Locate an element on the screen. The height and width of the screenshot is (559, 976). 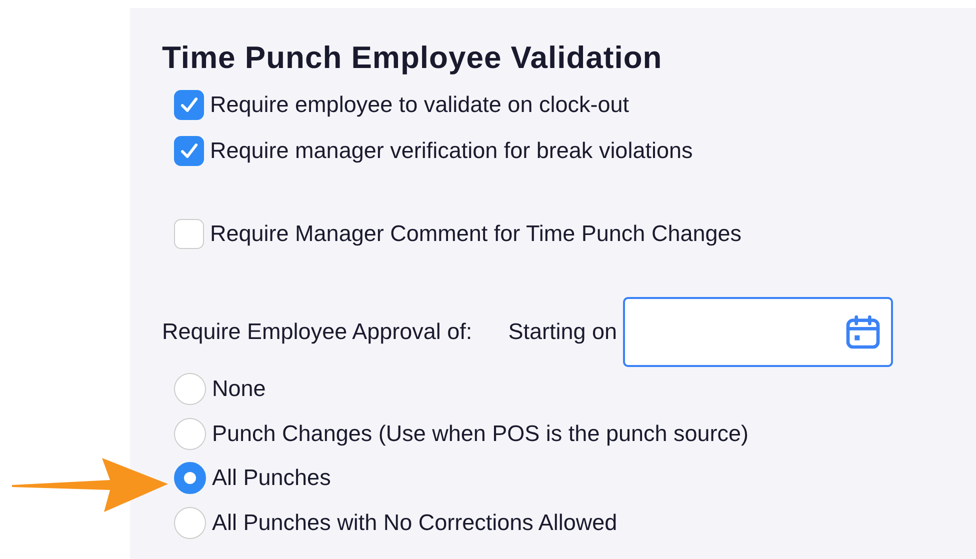
checkbox-label: Require employee to validate on clock-out is located at coordinates (419, 105).